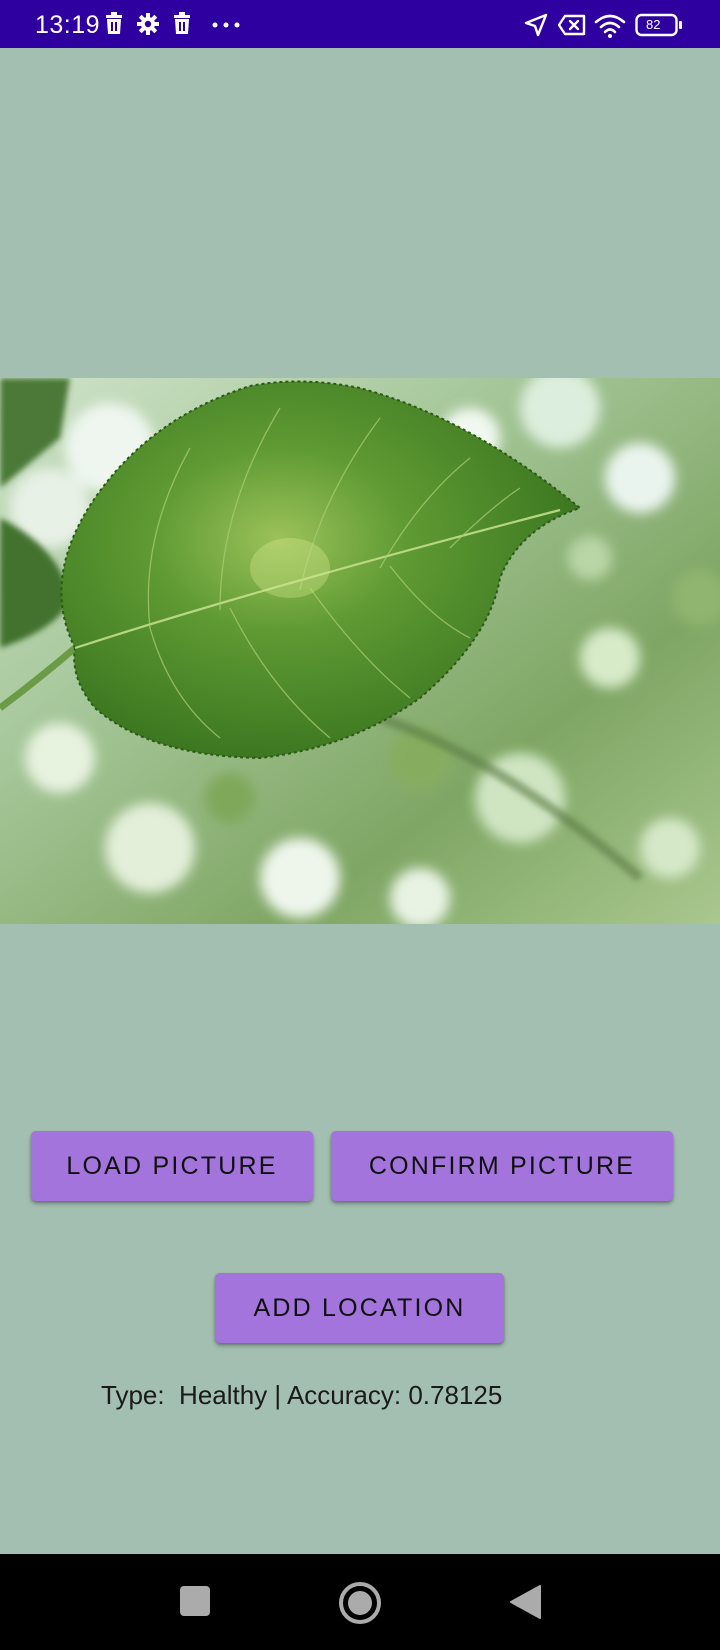 The width and height of the screenshot is (720, 1650). Describe the element at coordinates (572, 25) in the screenshot. I see `no-sim-icon` at that location.